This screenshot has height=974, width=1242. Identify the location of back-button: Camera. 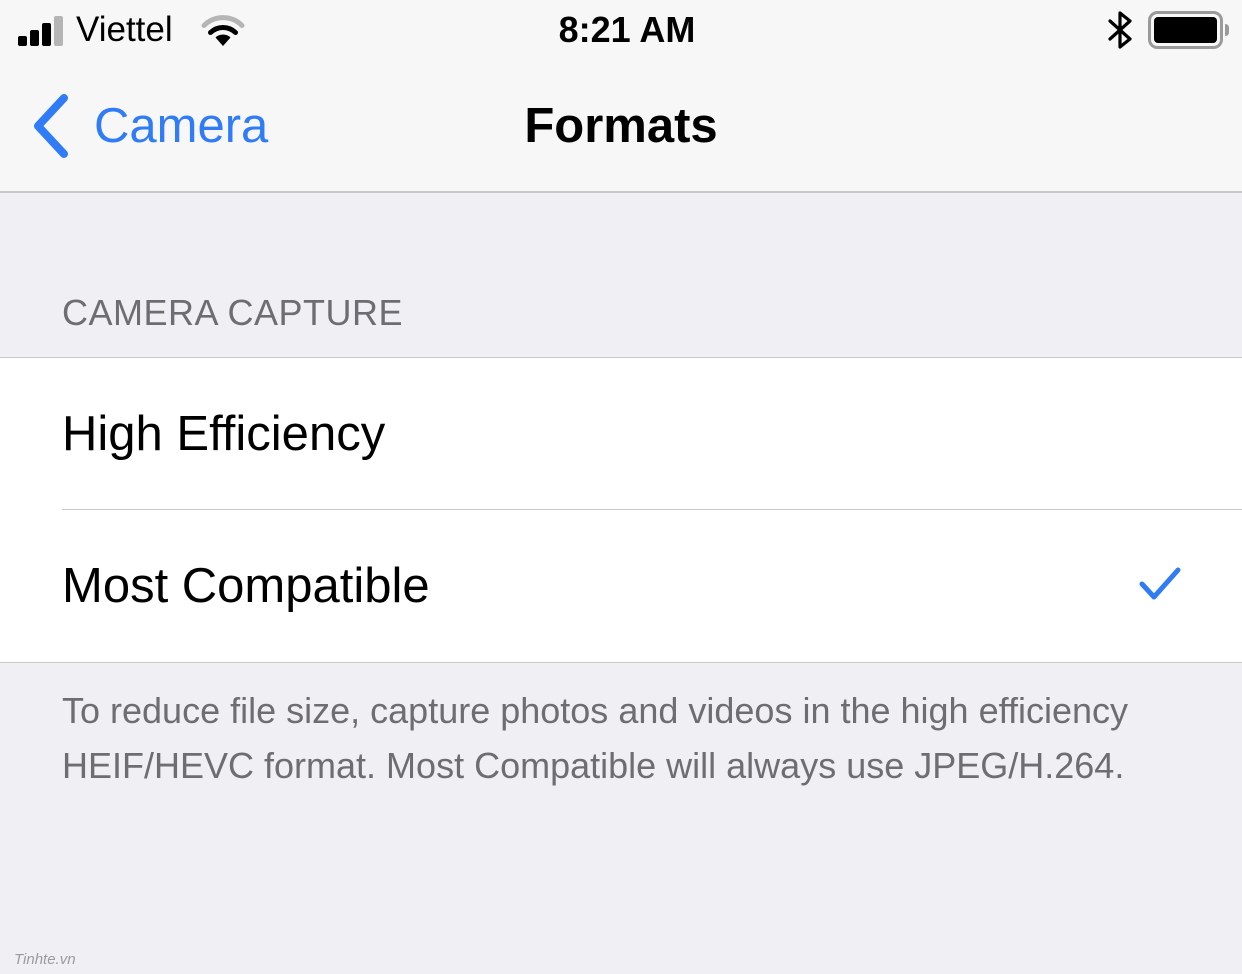
(149, 126).